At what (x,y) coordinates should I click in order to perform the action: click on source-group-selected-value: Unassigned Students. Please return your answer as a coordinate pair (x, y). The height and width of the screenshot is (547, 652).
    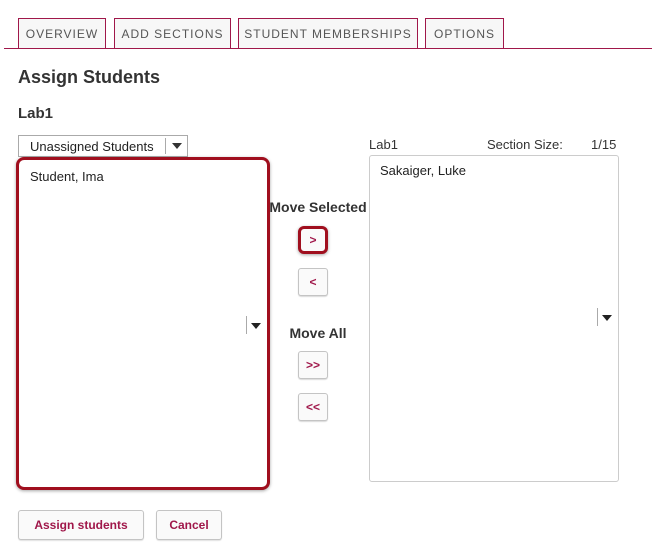
    Looking at the image, I should click on (92, 146).